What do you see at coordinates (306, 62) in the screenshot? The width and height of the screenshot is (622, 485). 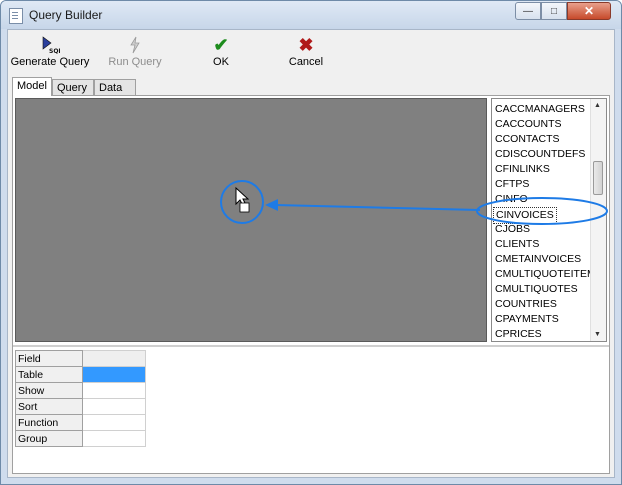 I see `cancel-label: Cancel` at bounding box center [306, 62].